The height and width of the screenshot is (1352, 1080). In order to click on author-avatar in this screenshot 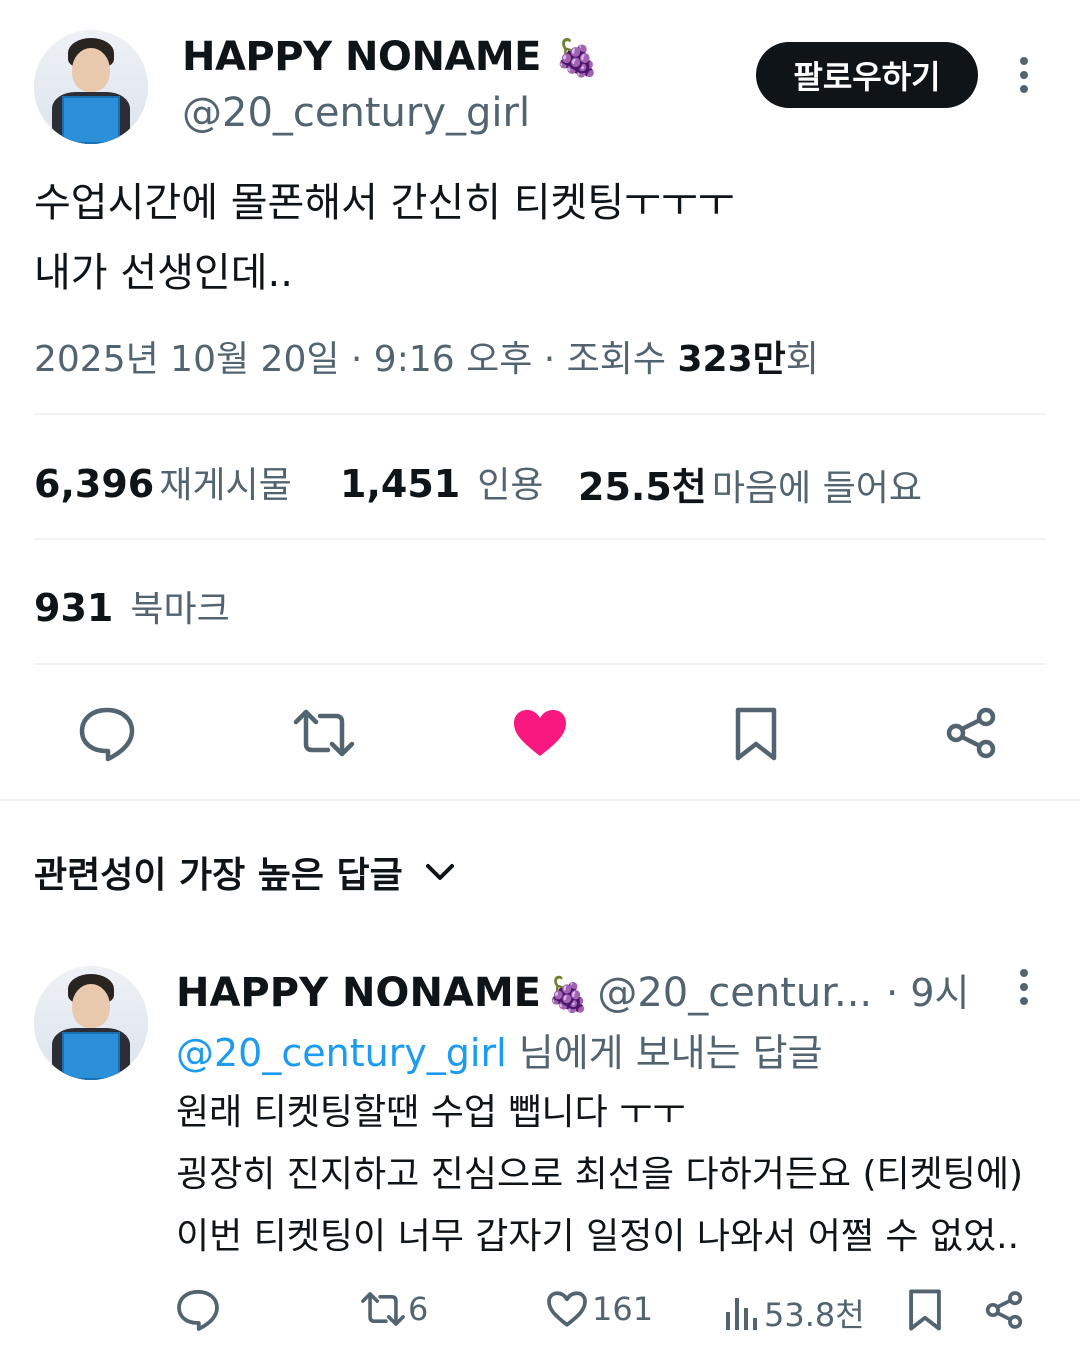, I will do `click(91, 87)`.